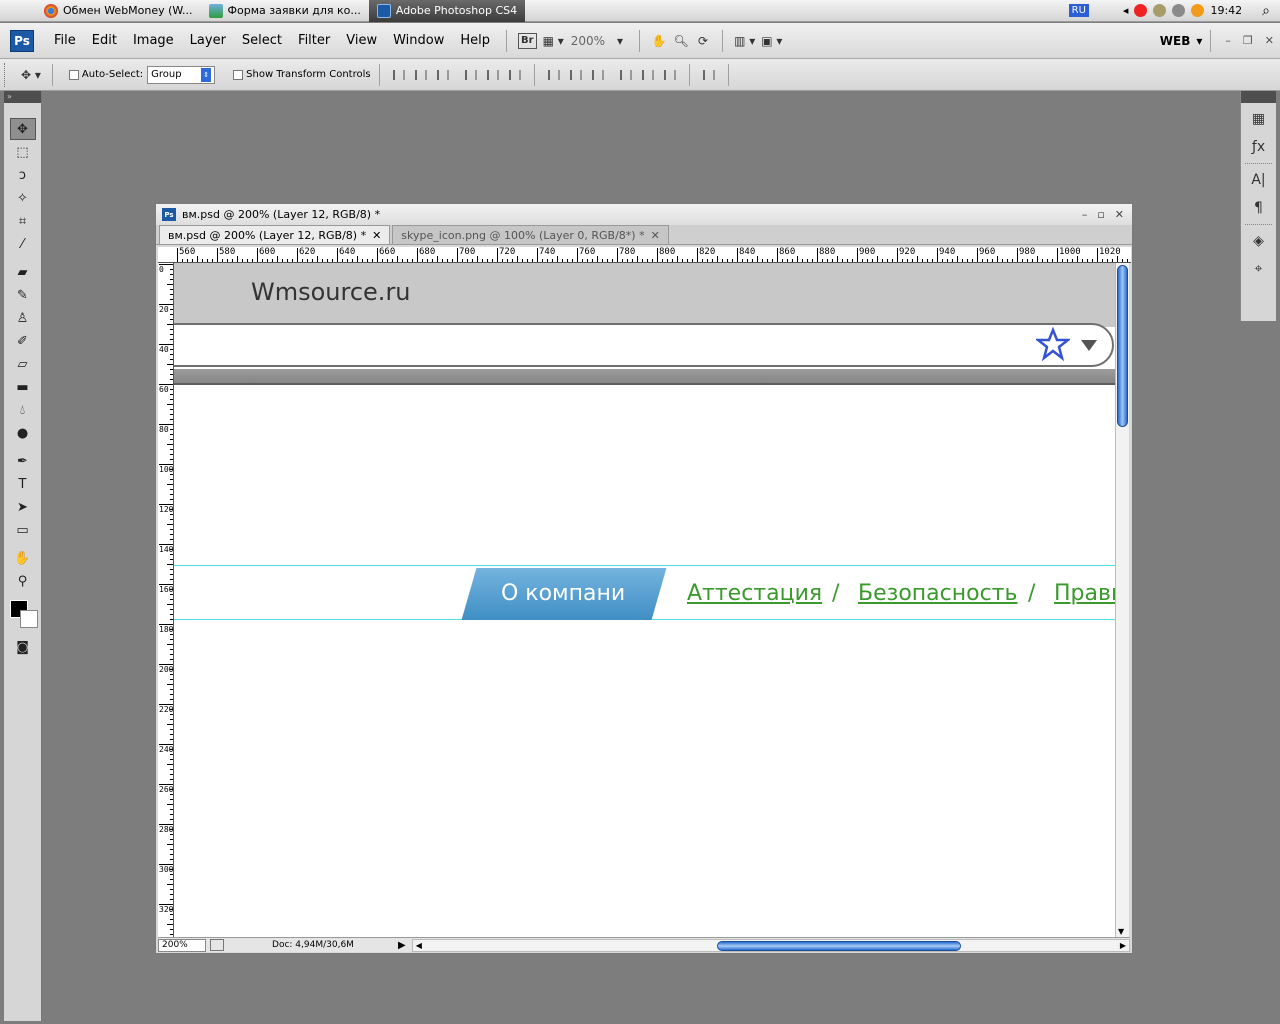 This screenshot has height=1024, width=1280. What do you see at coordinates (527, 41) in the screenshot?
I see `bridge-button: Br` at bounding box center [527, 41].